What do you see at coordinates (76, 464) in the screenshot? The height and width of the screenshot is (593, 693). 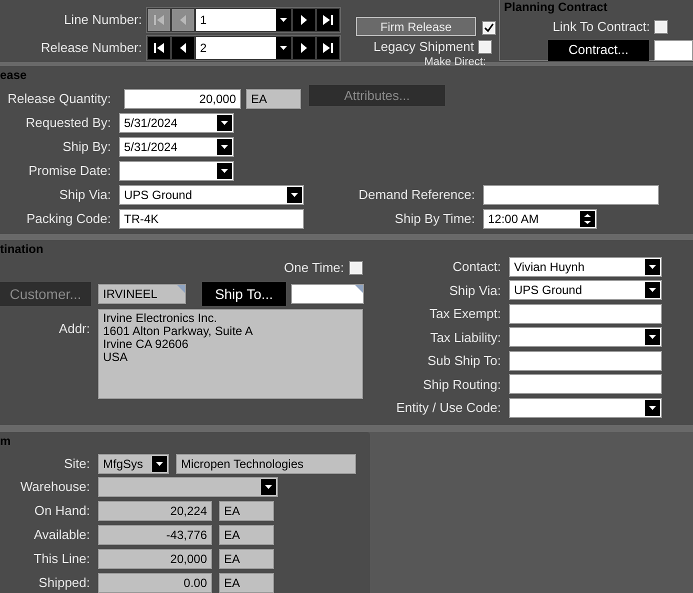 I see `field-label: Site:` at bounding box center [76, 464].